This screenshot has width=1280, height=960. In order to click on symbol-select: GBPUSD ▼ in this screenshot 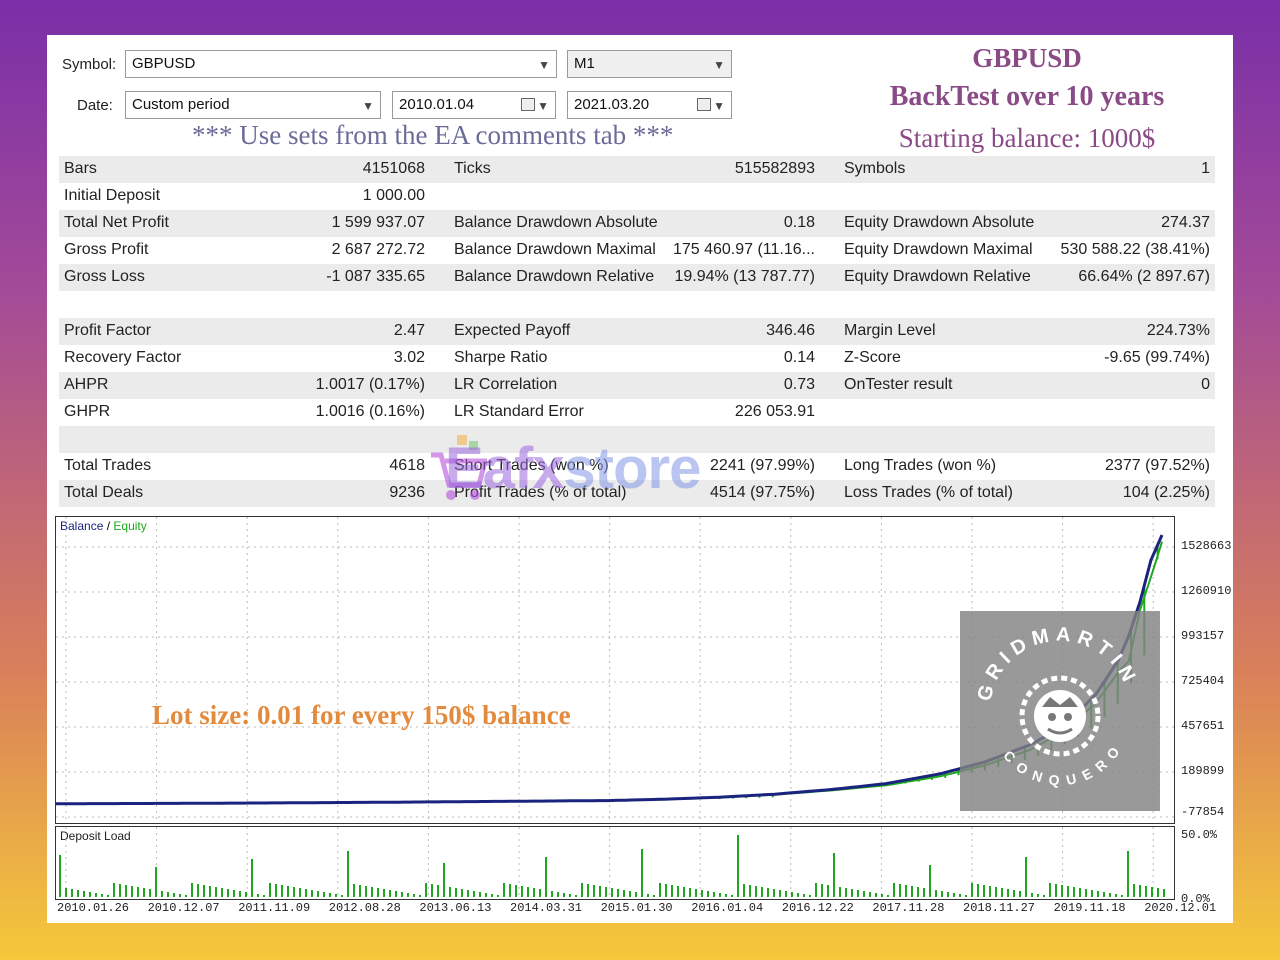, I will do `click(341, 64)`.